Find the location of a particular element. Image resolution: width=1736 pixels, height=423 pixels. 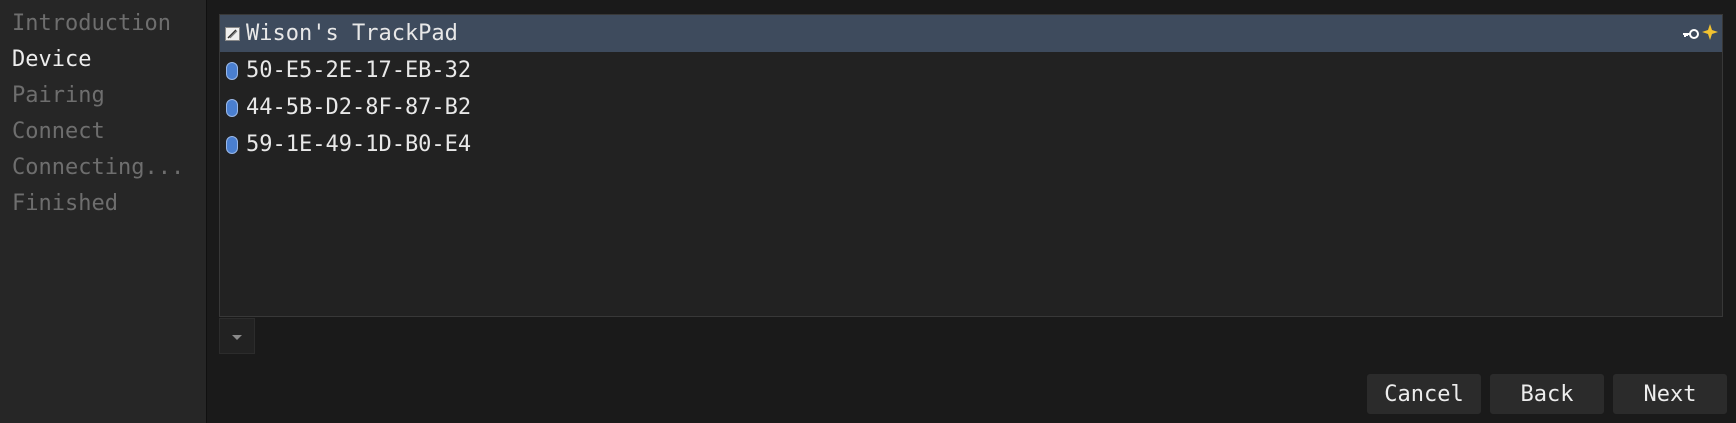

sparkle-icon is located at coordinates (1710, 33).